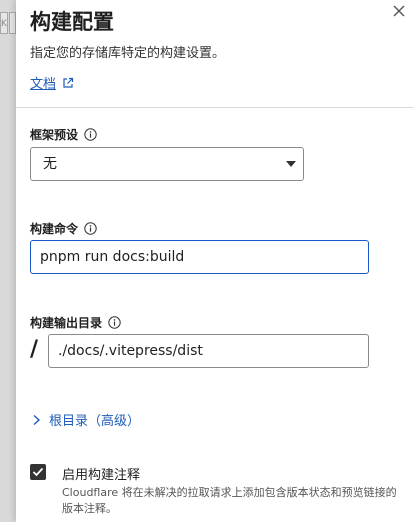 Image resolution: width=414 pixels, height=522 pixels. What do you see at coordinates (291, 164) in the screenshot?
I see `chevron-down-icon` at bounding box center [291, 164].